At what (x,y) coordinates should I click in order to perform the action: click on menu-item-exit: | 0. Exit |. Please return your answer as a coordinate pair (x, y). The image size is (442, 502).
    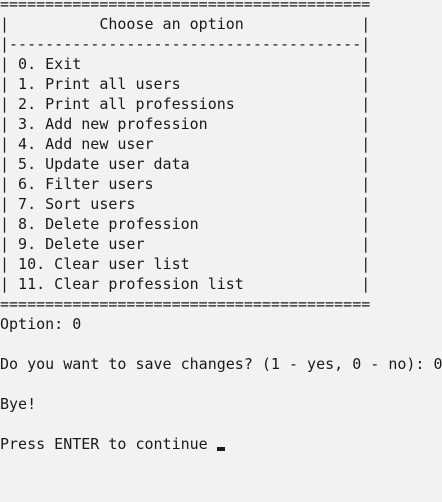
    Looking at the image, I should click on (185, 64).